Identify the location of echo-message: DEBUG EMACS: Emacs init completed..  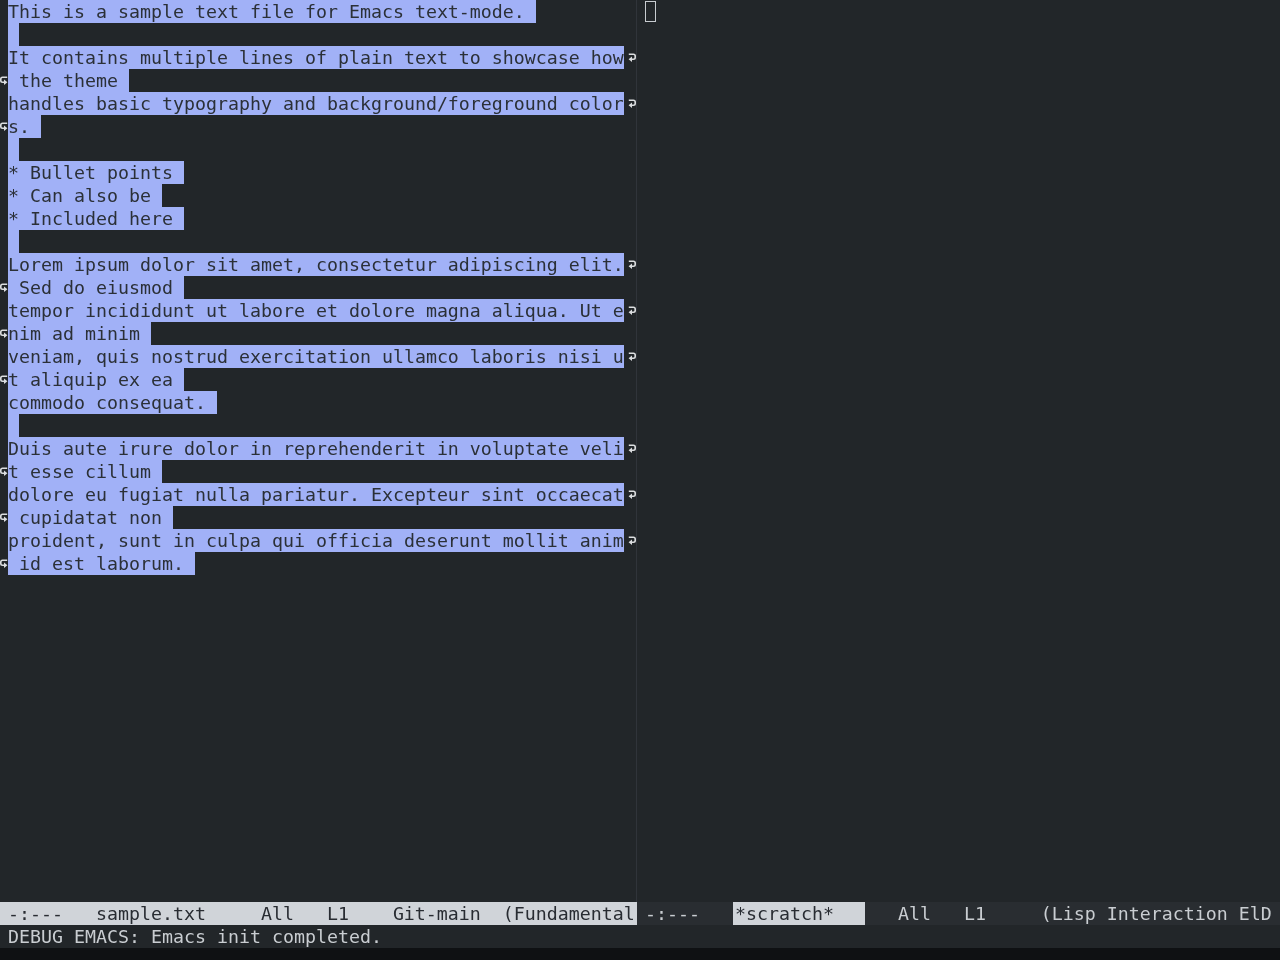
(195, 936).